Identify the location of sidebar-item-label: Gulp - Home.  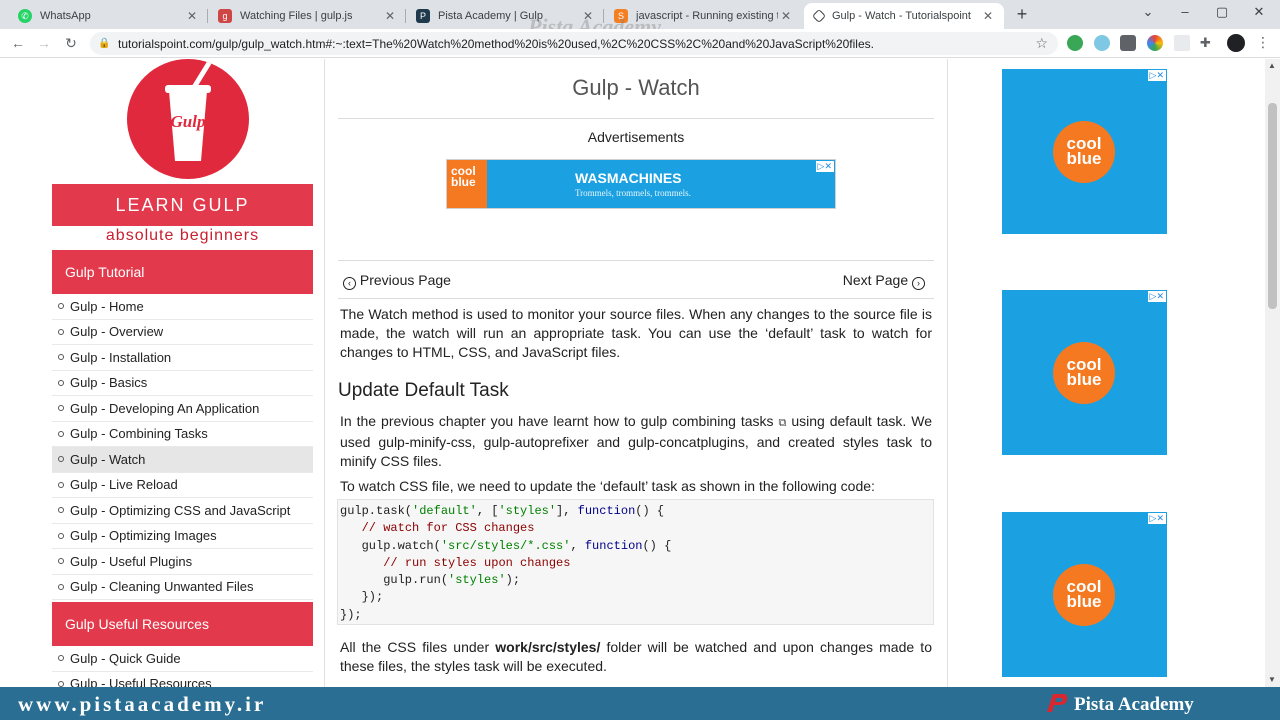
(107, 306).